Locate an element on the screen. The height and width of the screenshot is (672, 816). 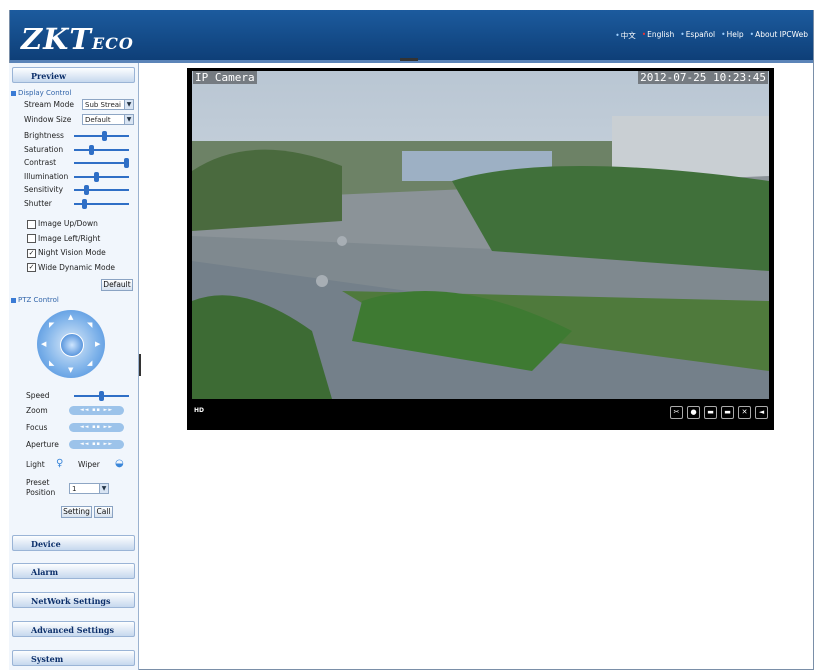
stream-mode-select: Sub Streai ▼ is located at coordinates (108, 104).